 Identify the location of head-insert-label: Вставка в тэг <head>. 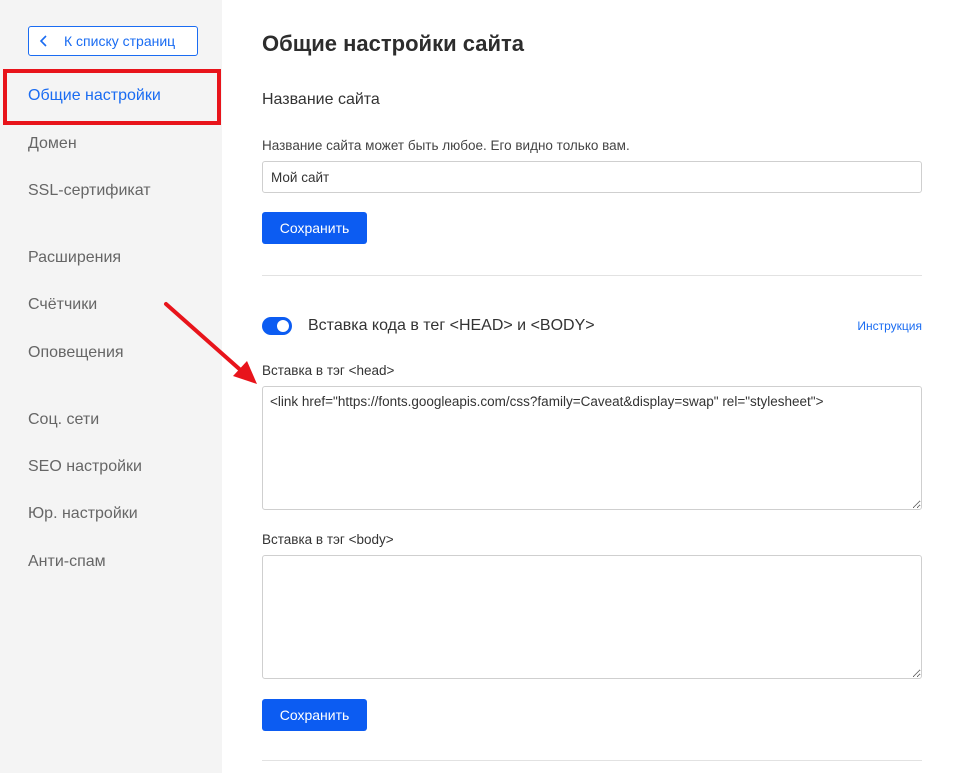
(328, 370).